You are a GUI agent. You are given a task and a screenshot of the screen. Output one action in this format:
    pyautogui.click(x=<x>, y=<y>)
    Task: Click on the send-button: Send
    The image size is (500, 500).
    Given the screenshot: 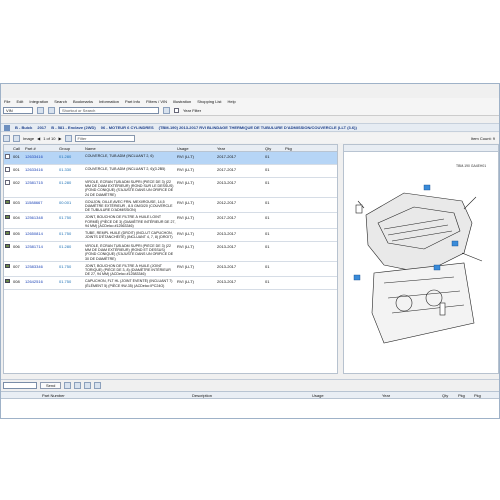 What is the action you would take?
    pyautogui.click(x=51, y=385)
    